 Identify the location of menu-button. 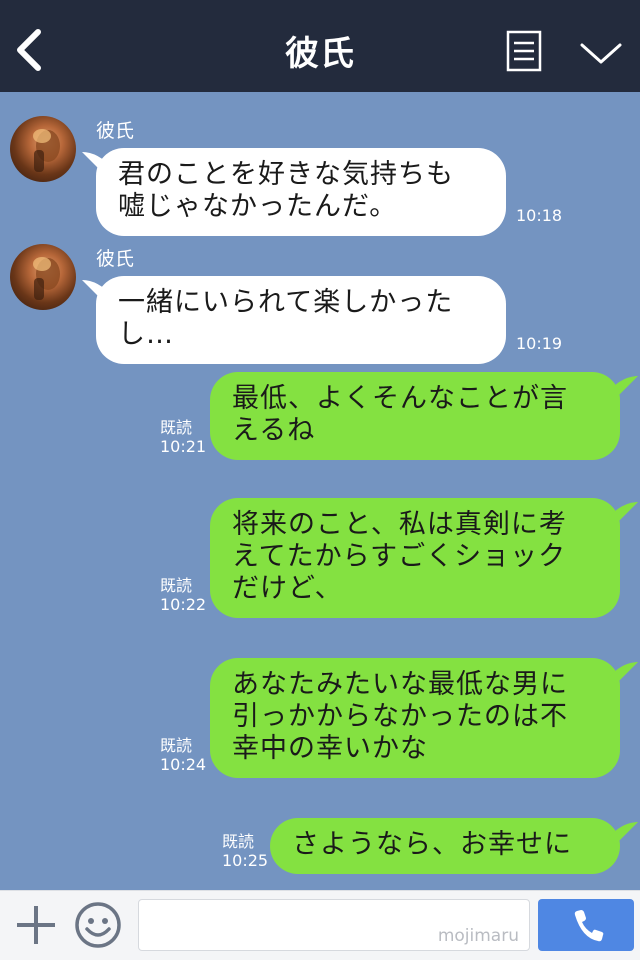
(524, 51).